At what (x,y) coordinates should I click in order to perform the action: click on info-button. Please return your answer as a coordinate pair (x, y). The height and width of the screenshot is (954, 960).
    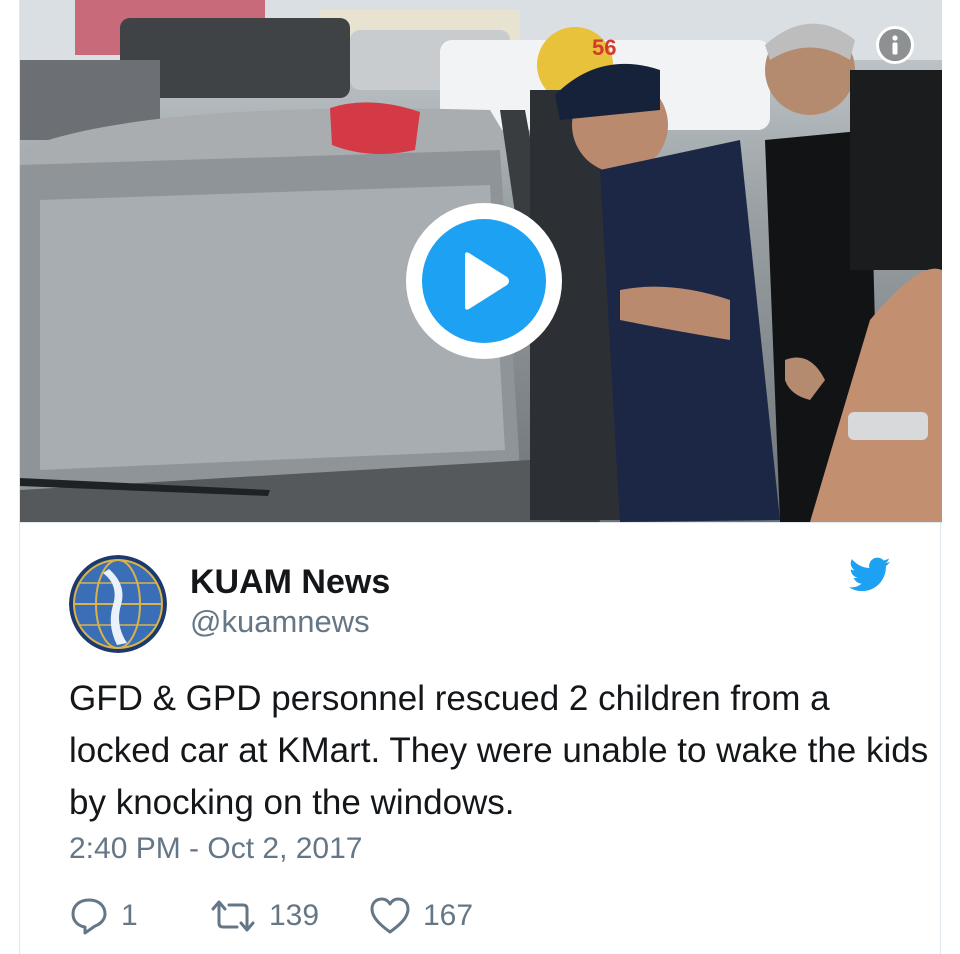
    Looking at the image, I should click on (895, 45).